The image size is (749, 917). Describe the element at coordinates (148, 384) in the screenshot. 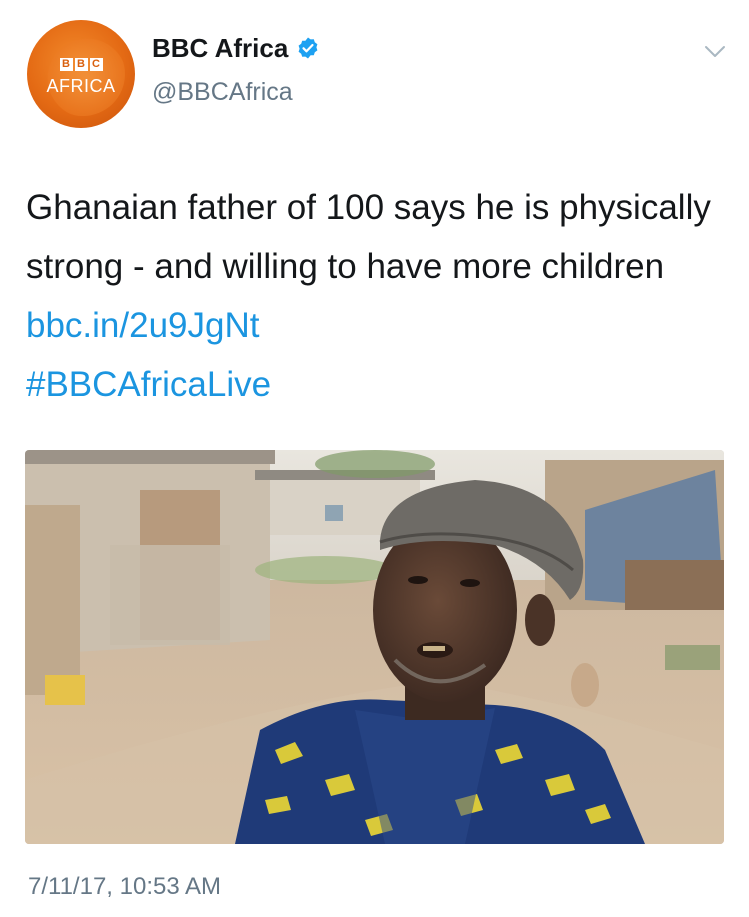

I see `tweet-hashtag: #BBCAfricaLive` at that location.